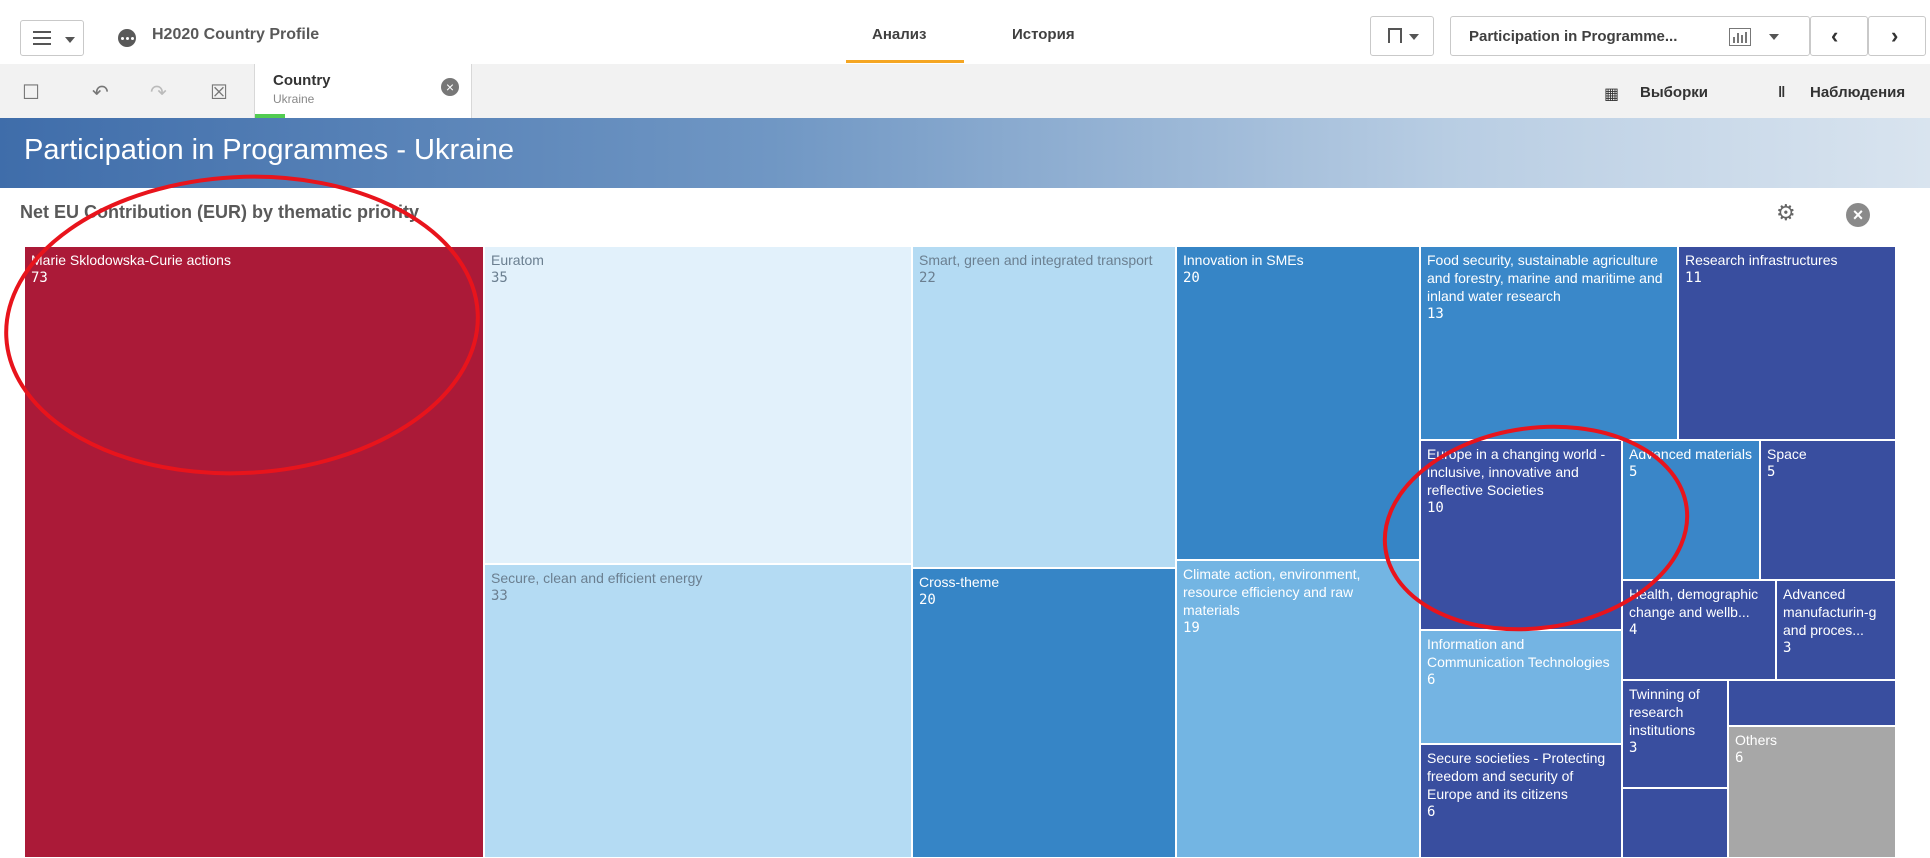 This screenshot has width=1930, height=858. What do you see at coordinates (1828, 510) in the screenshot?
I see `treemap-tile: Space 5` at bounding box center [1828, 510].